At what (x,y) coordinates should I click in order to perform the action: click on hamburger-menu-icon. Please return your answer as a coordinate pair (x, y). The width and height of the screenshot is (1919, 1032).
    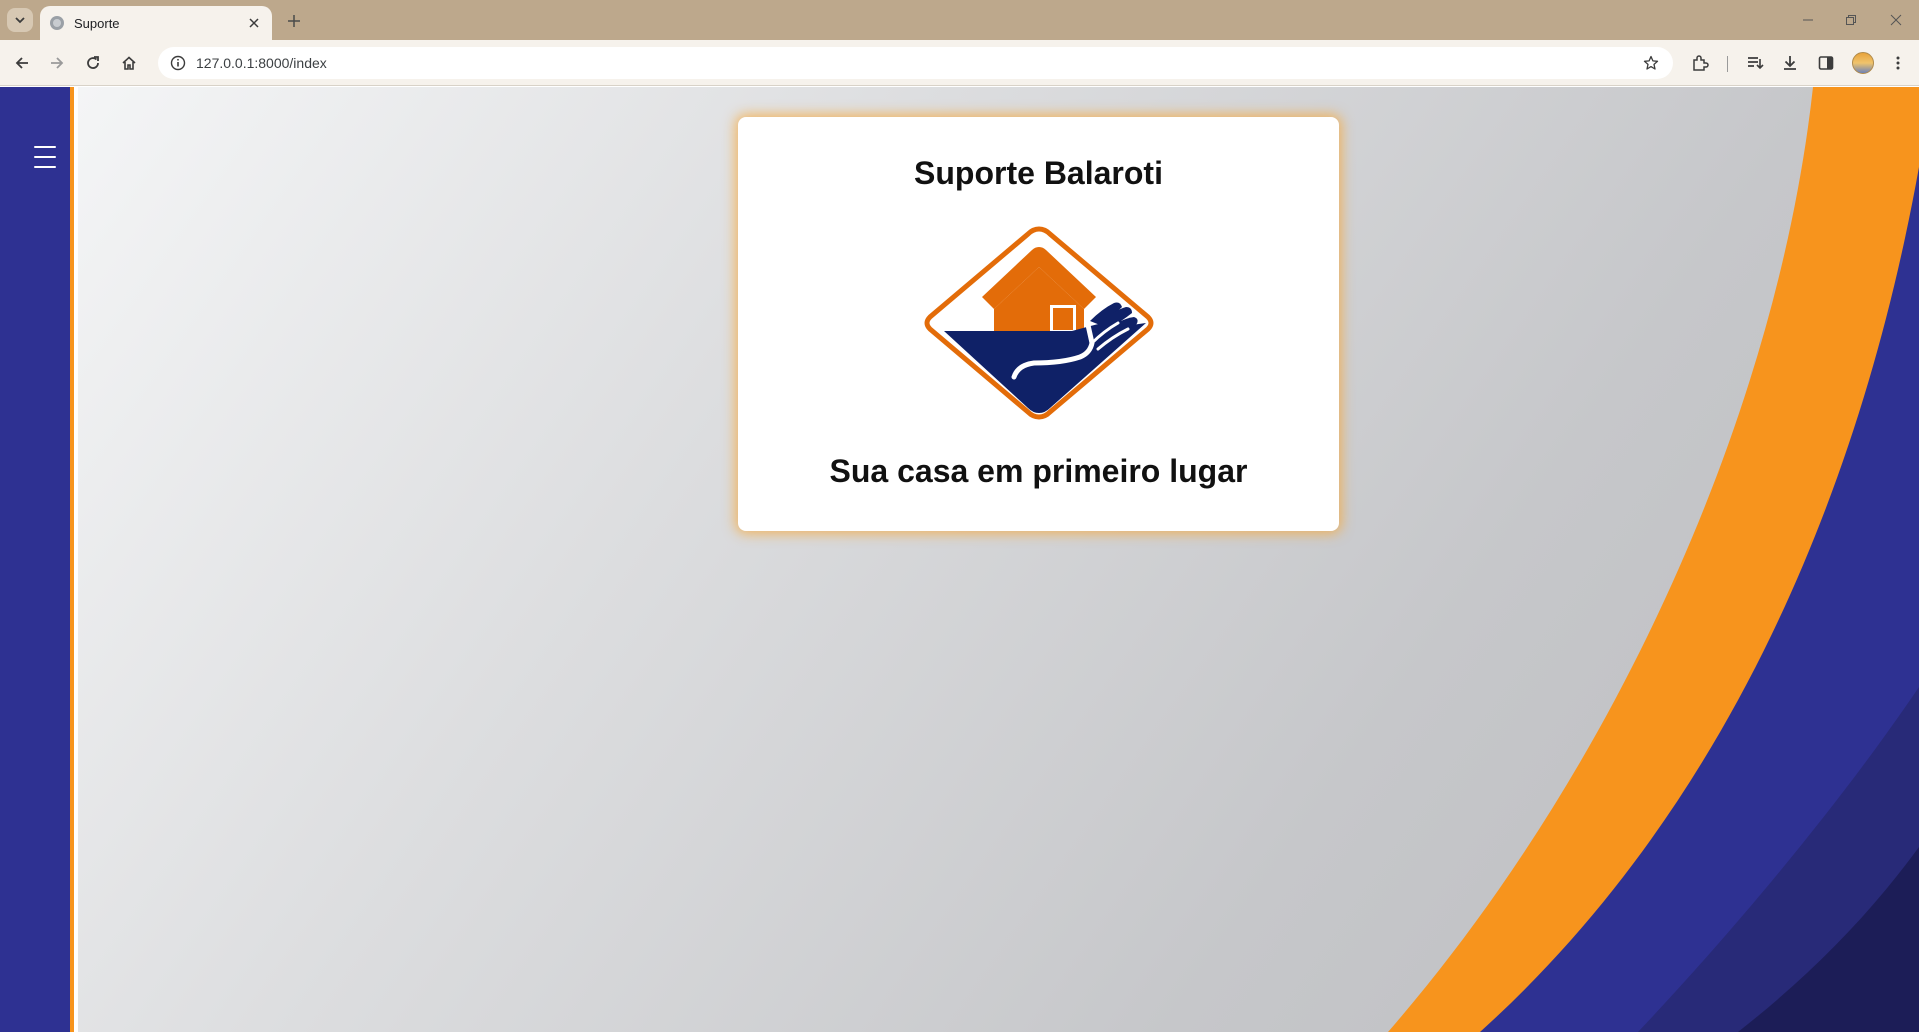
    Looking at the image, I should click on (45, 157).